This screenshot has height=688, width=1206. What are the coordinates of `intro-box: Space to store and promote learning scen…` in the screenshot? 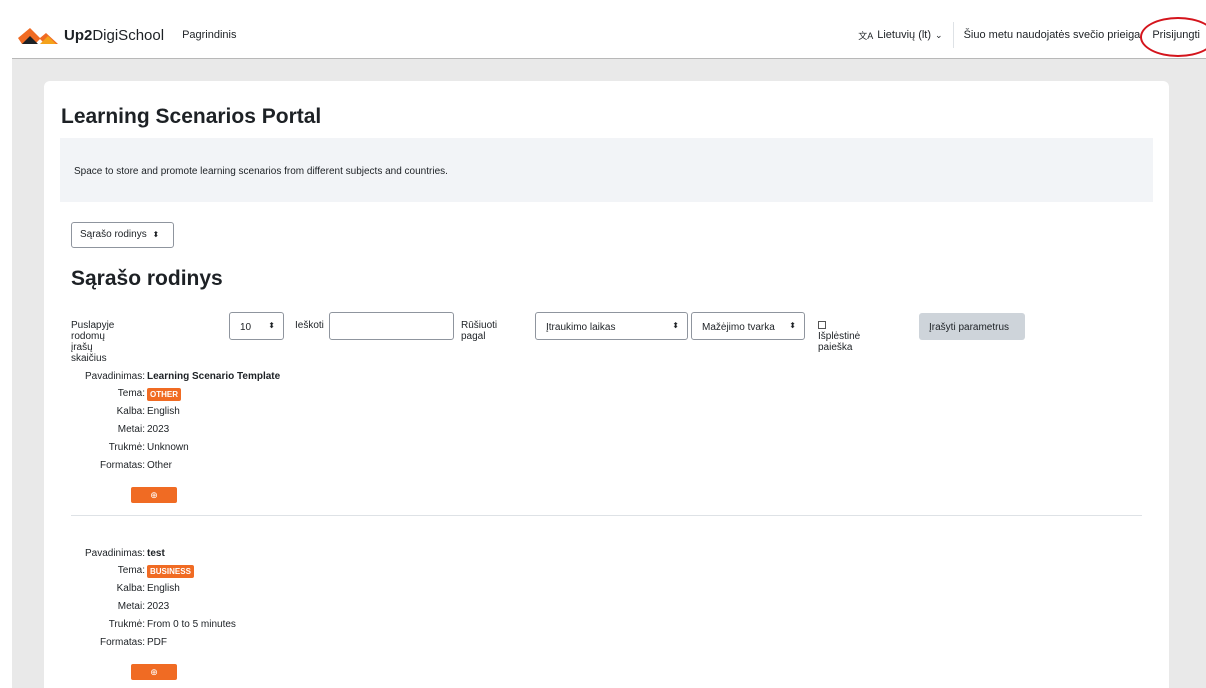 It's located at (606, 170).